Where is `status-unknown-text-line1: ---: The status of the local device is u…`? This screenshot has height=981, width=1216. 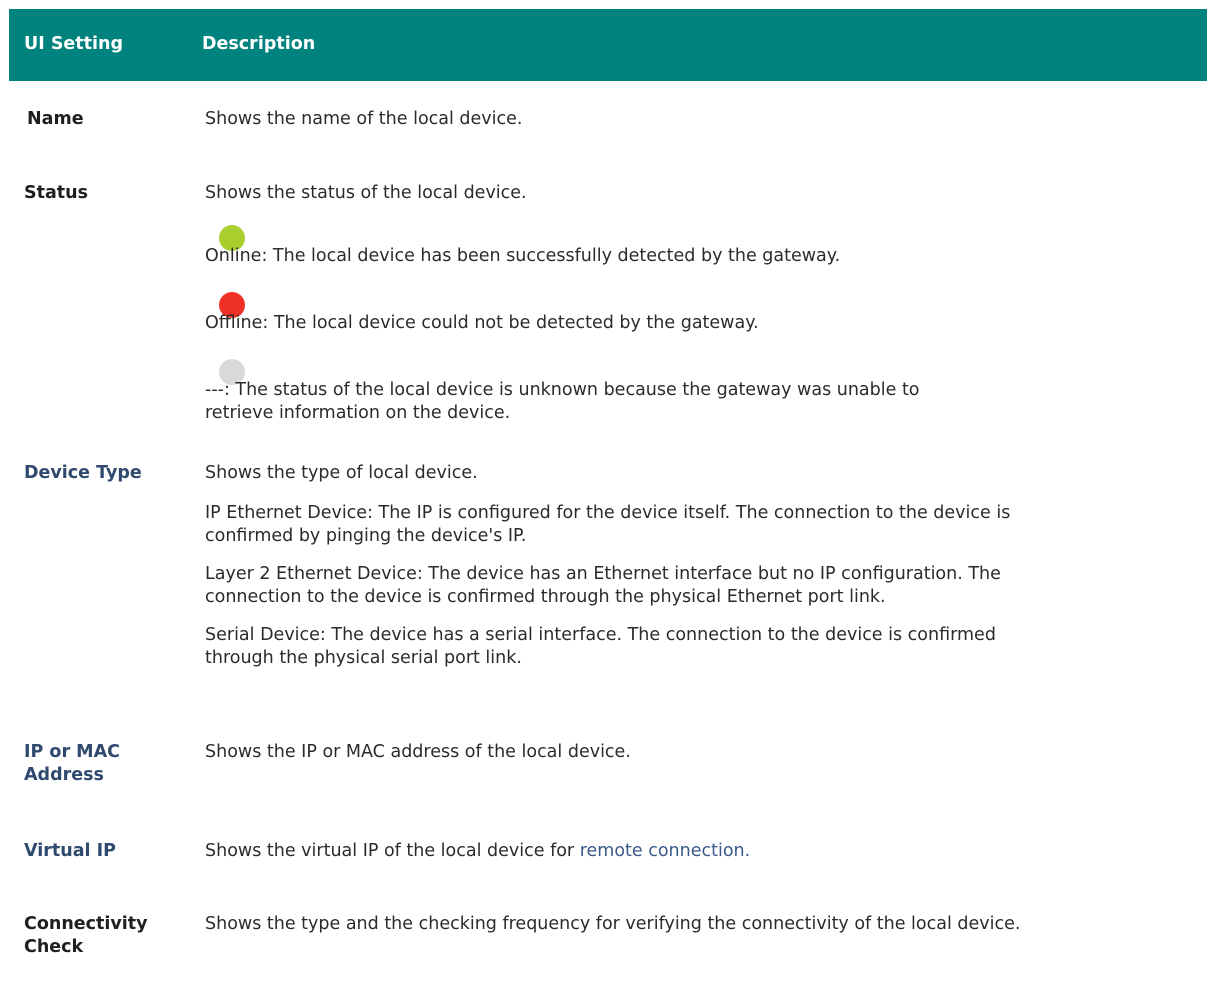 status-unknown-text-line1: ---: The status of the local device is u… is located at coordinates (562, 390).